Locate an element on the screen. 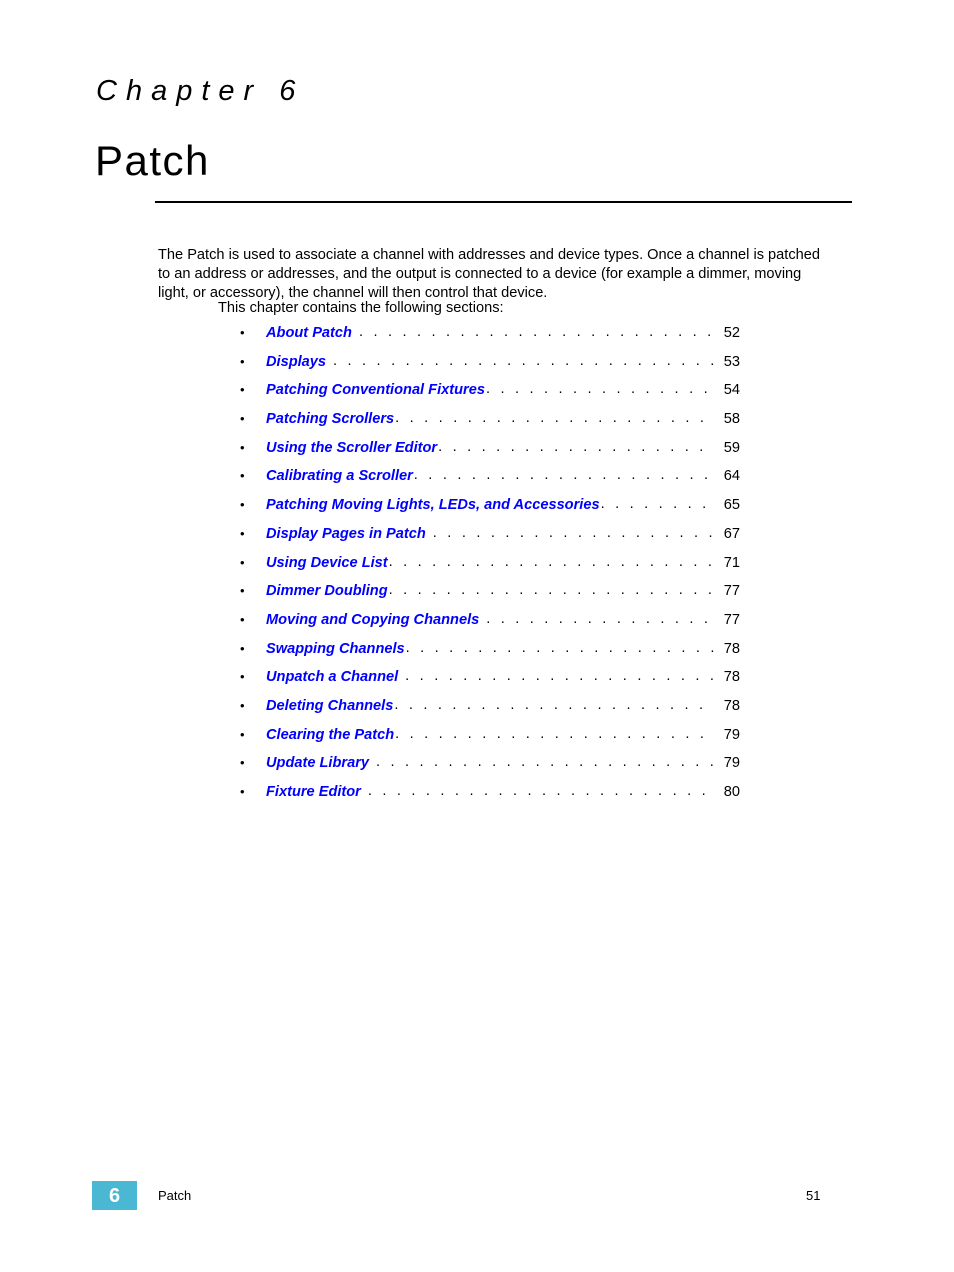  toc-entry-link: Patching Scrollers is located at coordinates (330, 419).